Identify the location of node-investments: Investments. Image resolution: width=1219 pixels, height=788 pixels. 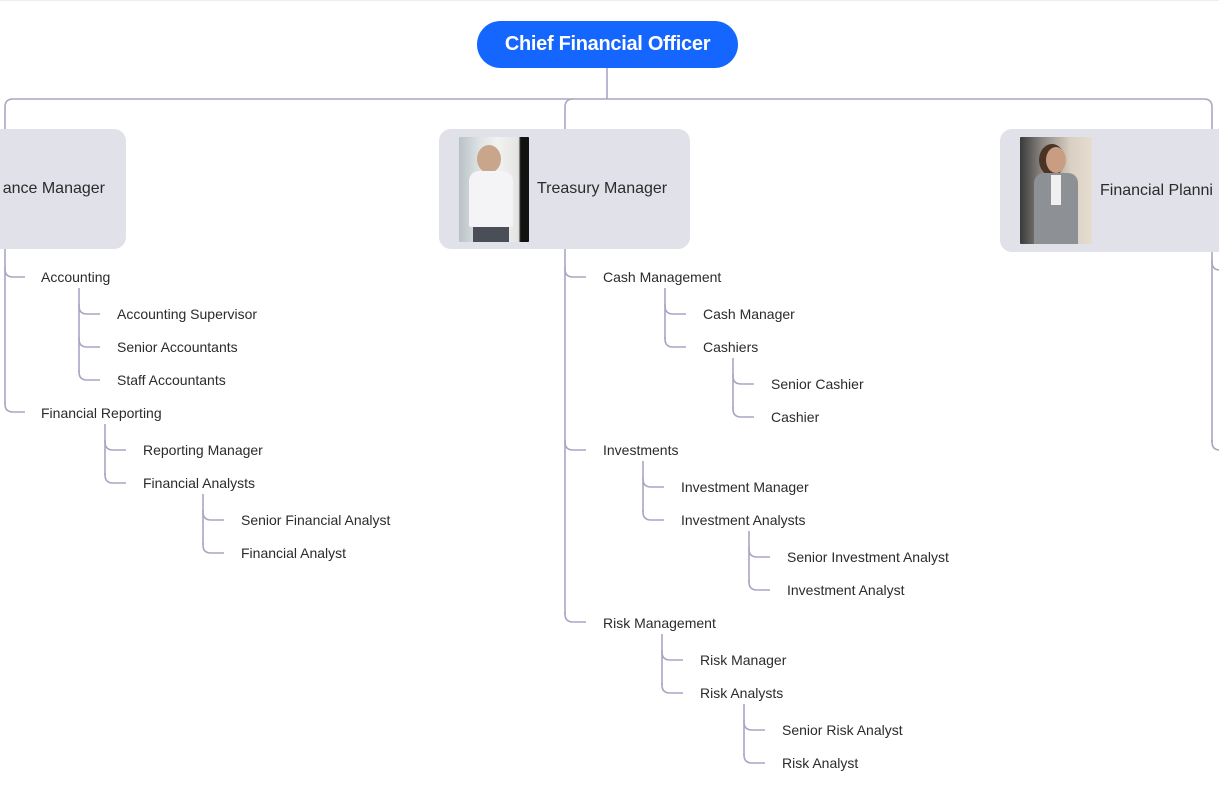
(640, 450).